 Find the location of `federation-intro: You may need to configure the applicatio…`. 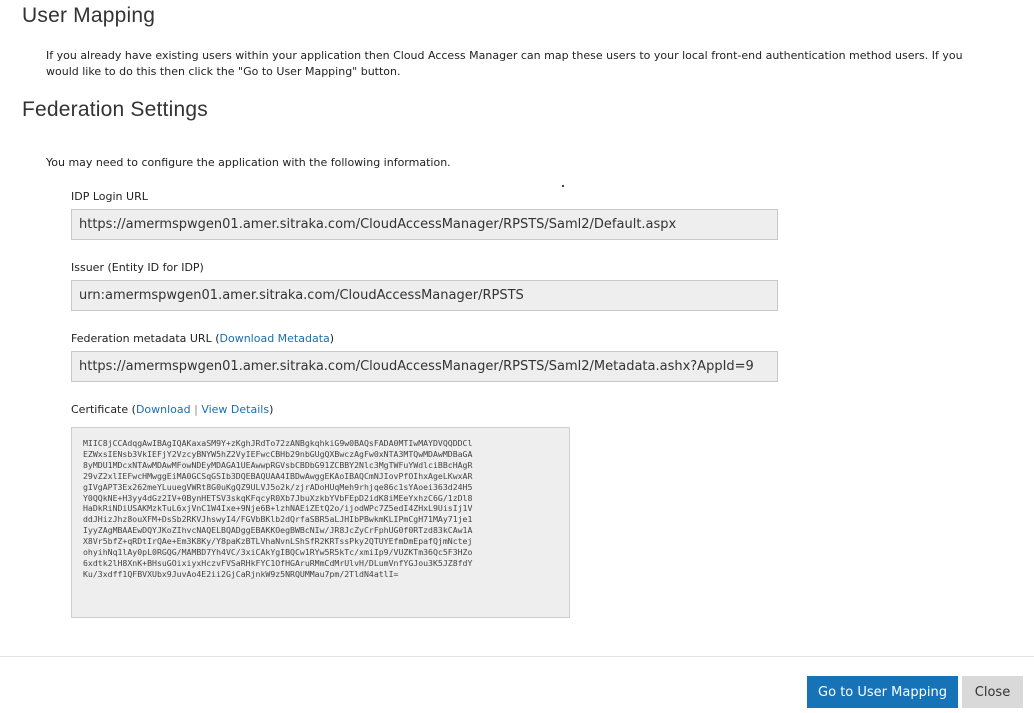

federation-intro: You may need to configure the applicatio… is located at coordinates (248, 162).